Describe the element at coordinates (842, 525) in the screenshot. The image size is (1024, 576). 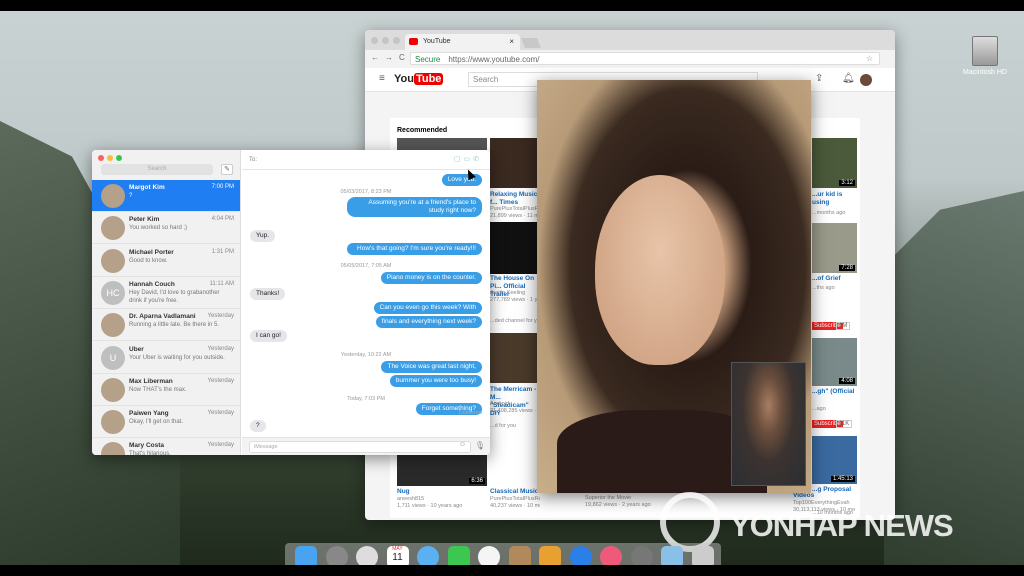
I see `watermark-text: YONHAP NEWS` at that location.